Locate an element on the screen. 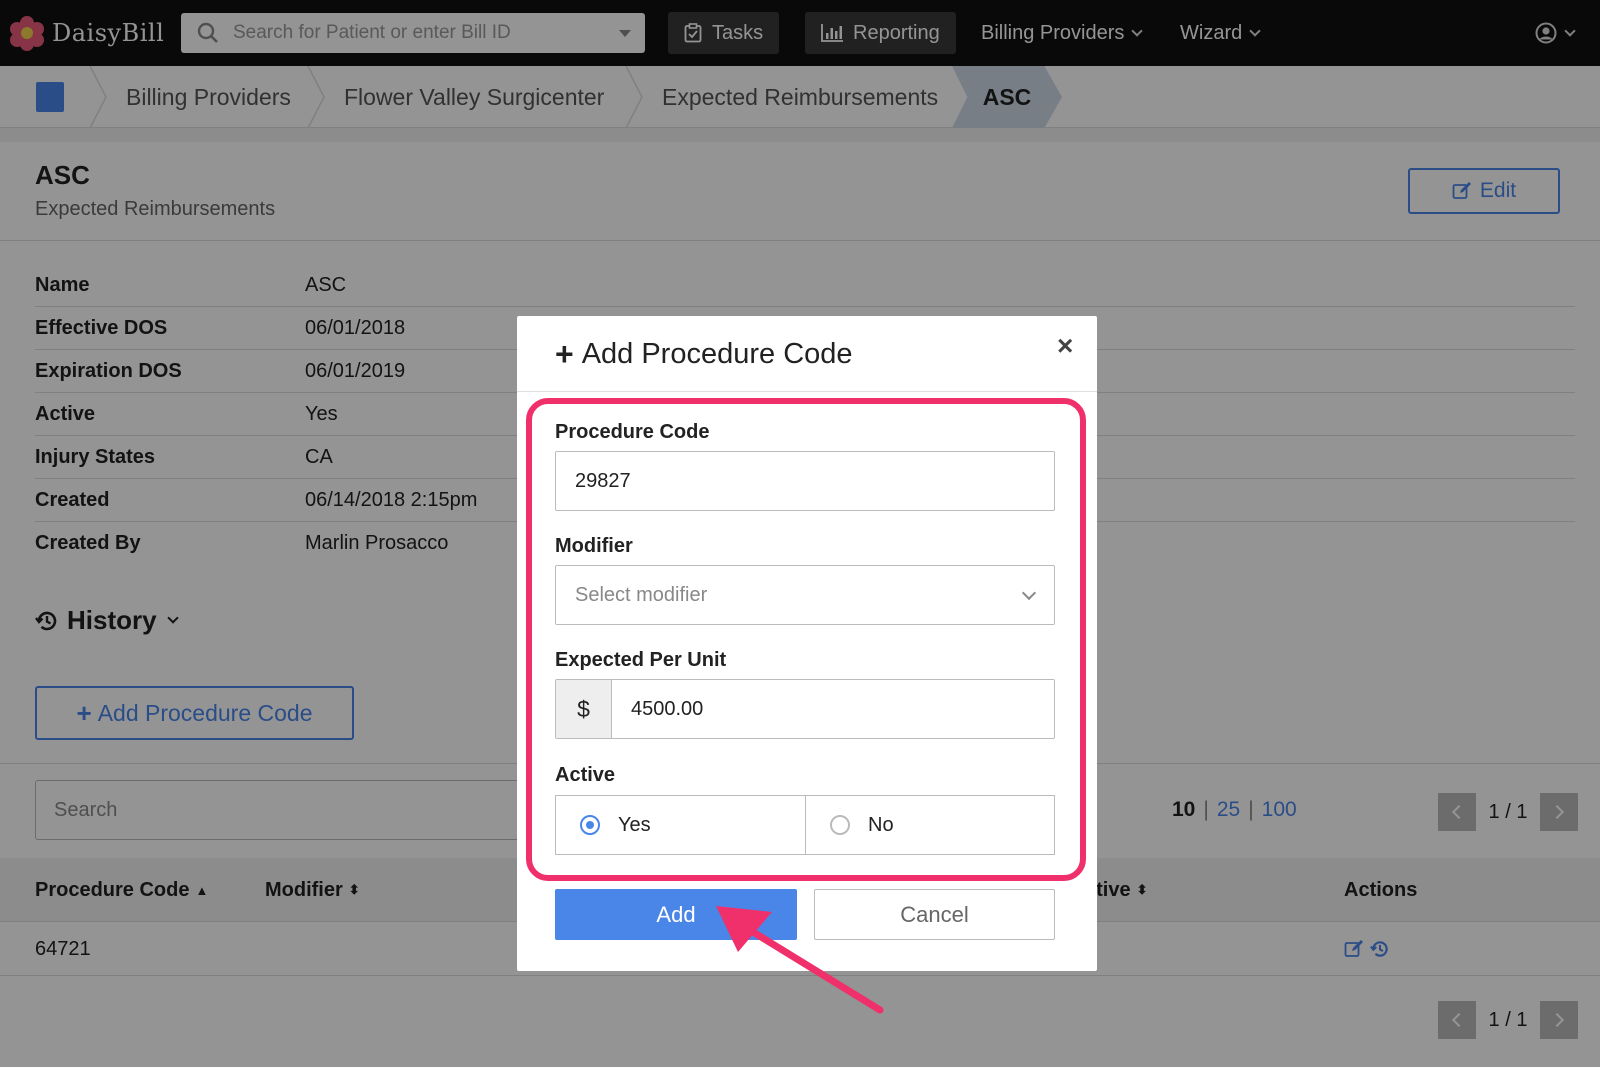 This screenshot has height=1067, width=1600. plus-icon: + is located at coordinates (564, 354).